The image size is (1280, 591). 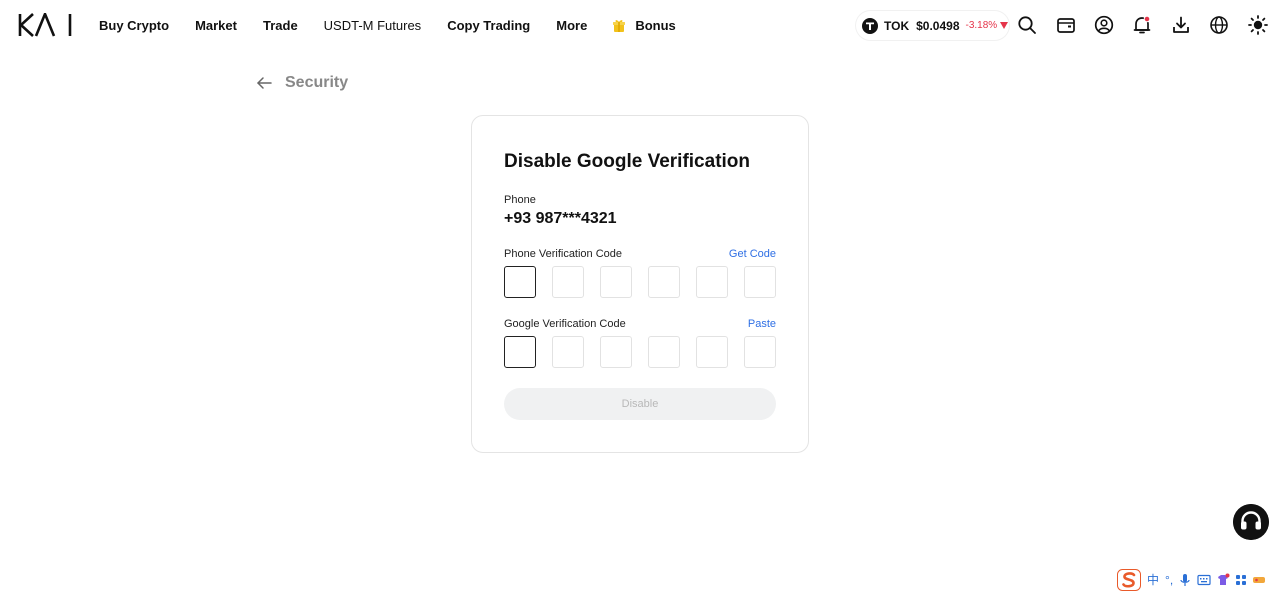 What do you see at coordinates (560, 218) in the screenshot?
I see `phone-value: +93 987***4321` at bounding box center [560, 218].